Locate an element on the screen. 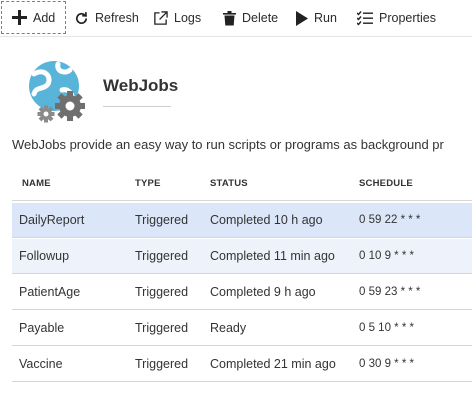  delete-label: Delete is located at coordinates (260, 18).